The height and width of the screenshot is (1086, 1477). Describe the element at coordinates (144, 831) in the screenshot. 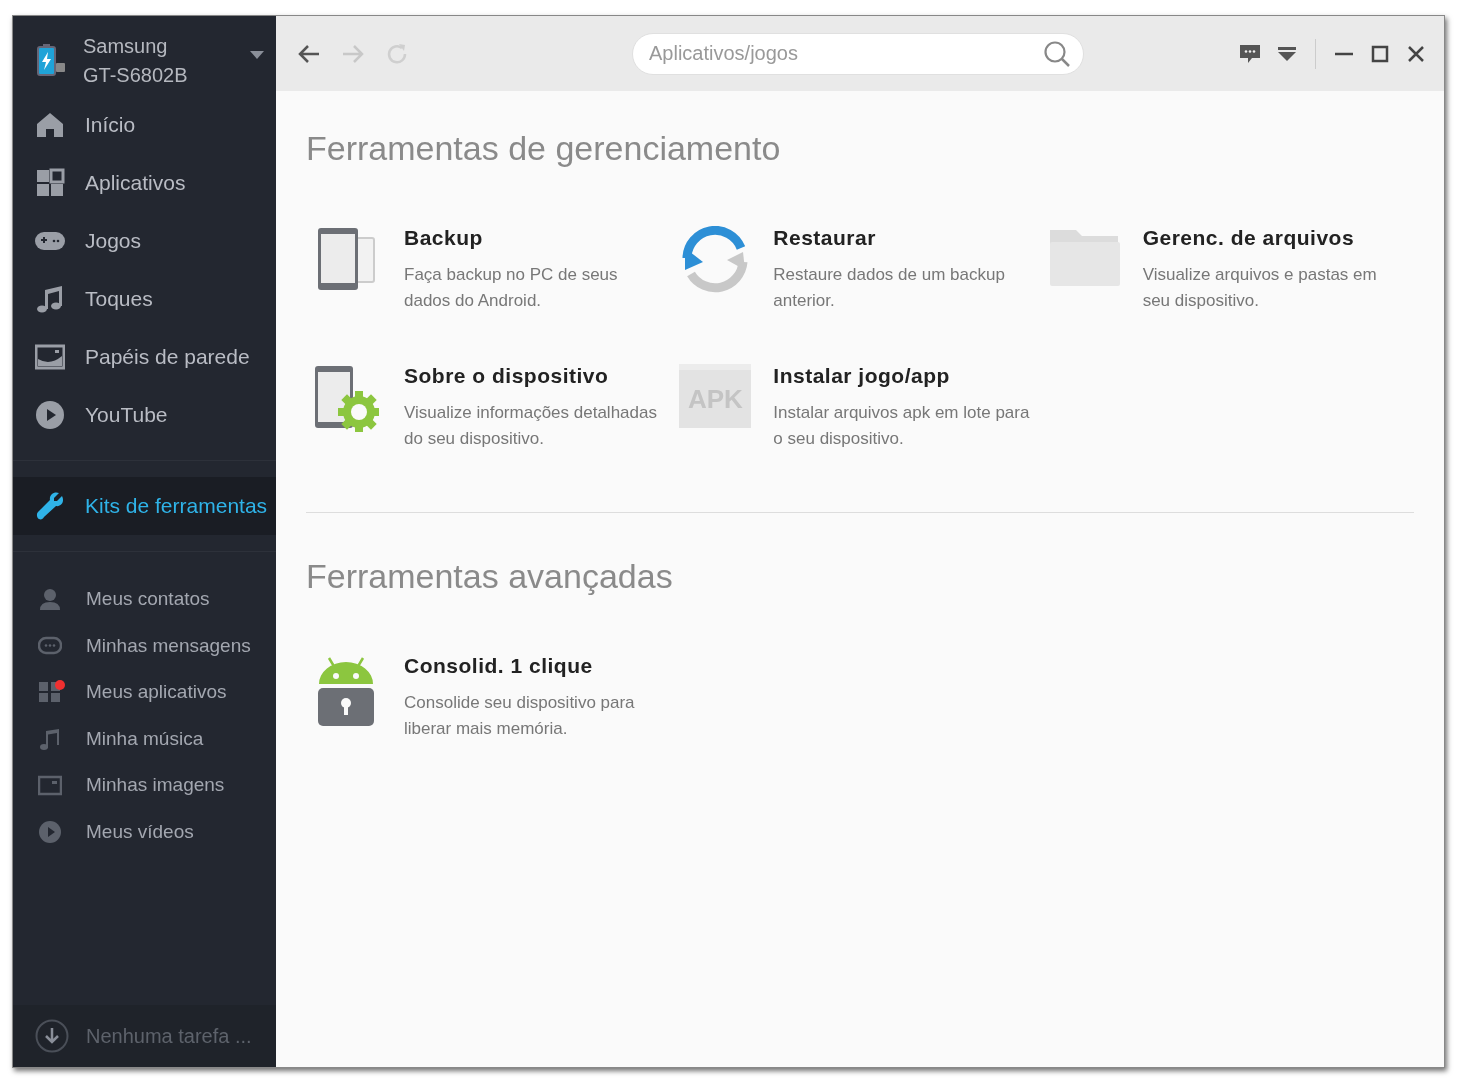

I see `nav-item: Meus vídeos` at that location.